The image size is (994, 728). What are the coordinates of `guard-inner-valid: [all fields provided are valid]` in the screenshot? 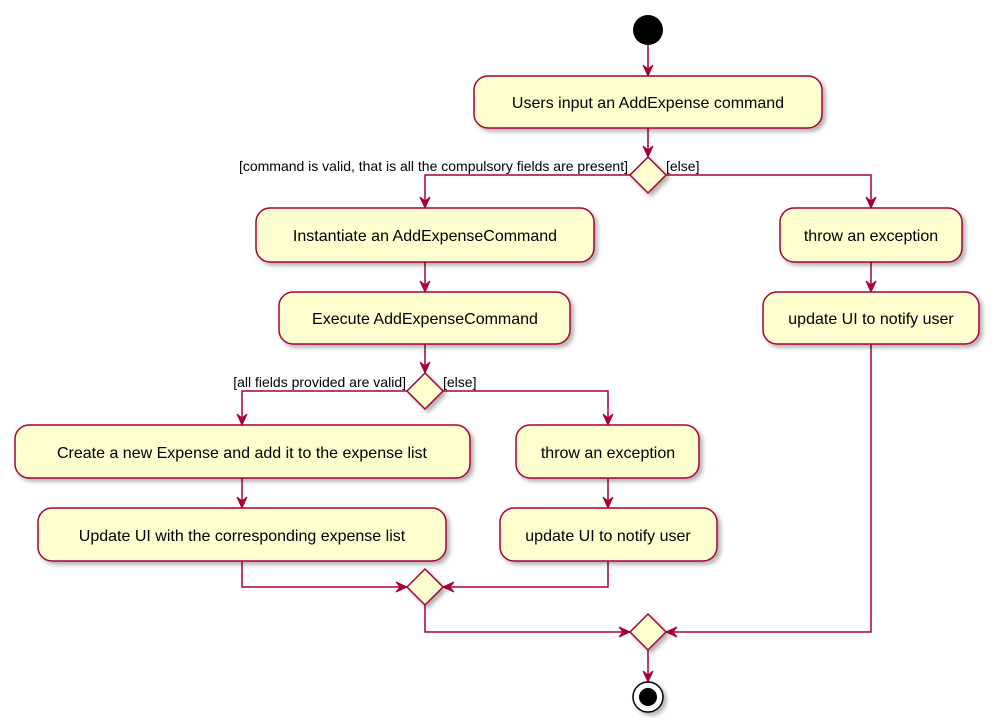 It's located at (319, 382).